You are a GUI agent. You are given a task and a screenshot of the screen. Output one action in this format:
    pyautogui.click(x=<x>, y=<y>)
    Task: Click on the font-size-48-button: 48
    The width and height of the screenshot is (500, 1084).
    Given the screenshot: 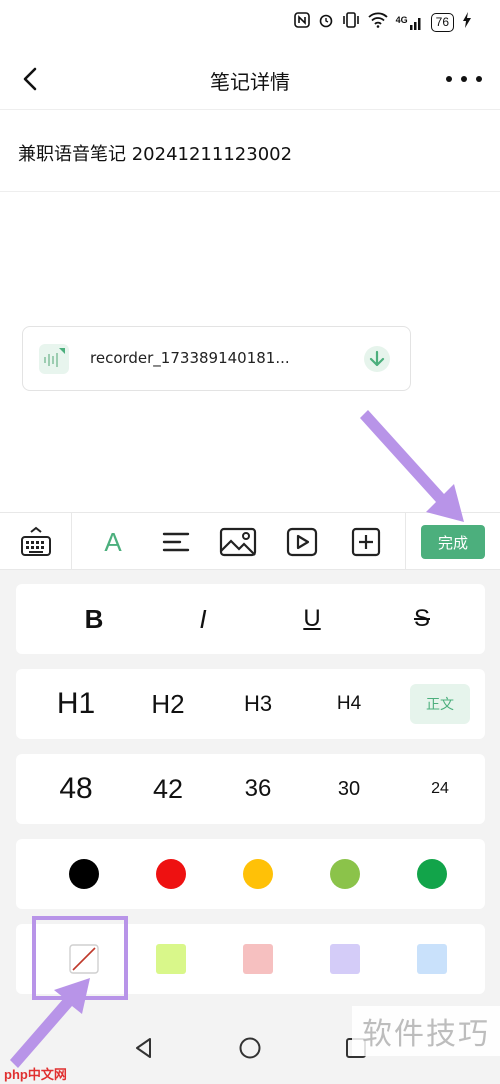 What is the action you would take?
    pyautogui.click(x=76, y=789)
    